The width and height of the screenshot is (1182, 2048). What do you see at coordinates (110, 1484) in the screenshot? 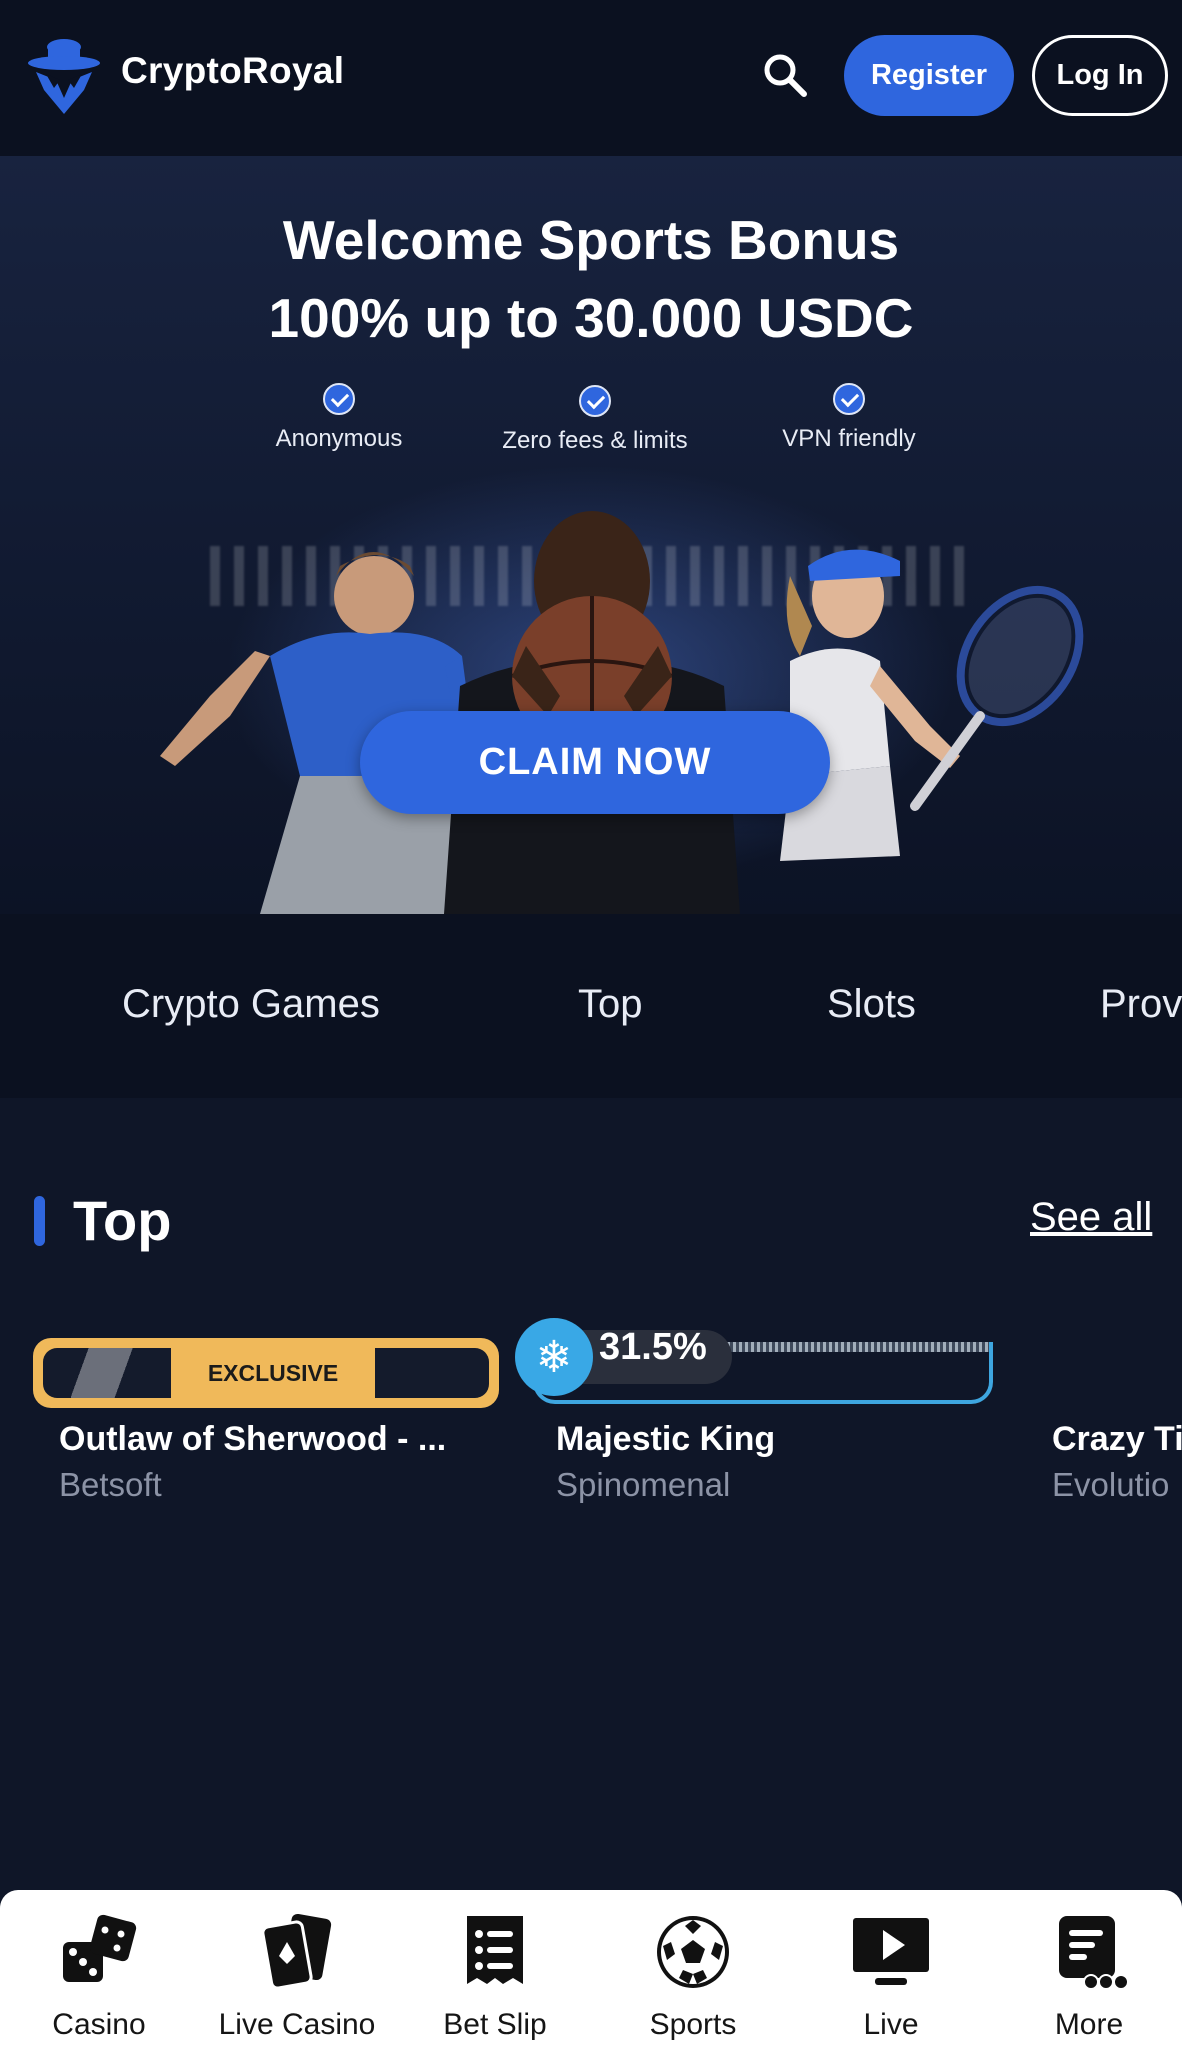
I see `game-provider: Betsoft` at bounding box center [110, 1484].